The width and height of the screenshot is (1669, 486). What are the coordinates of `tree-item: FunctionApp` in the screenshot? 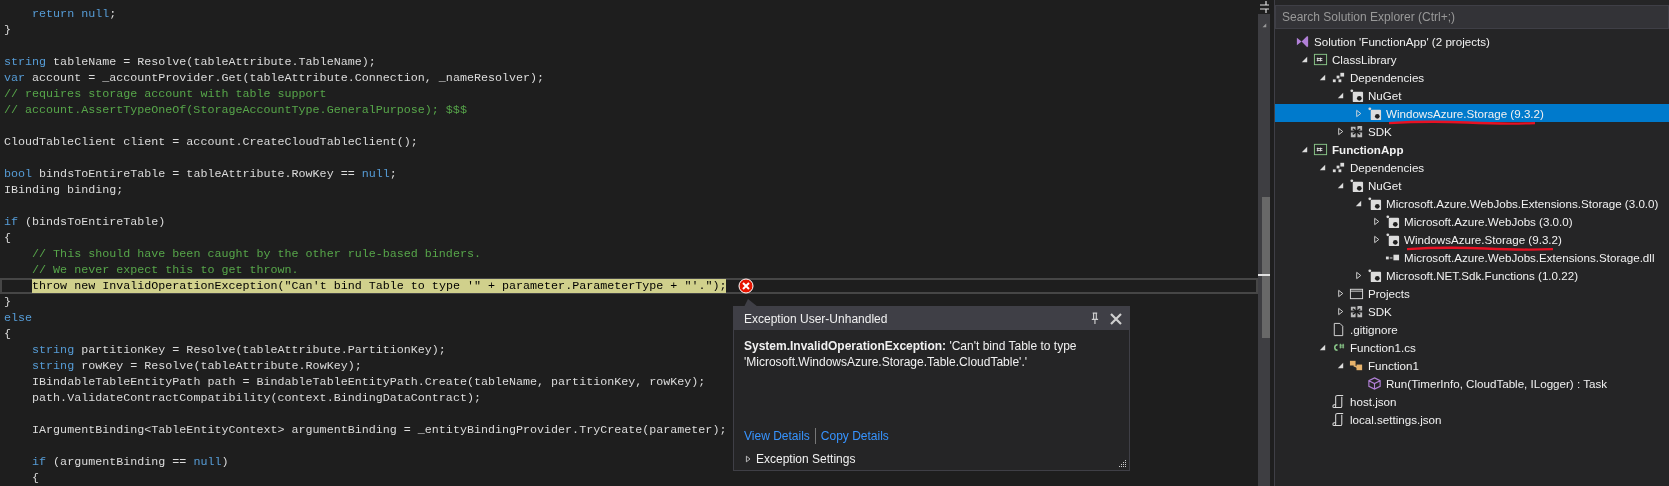 It's located at (1472, 149).